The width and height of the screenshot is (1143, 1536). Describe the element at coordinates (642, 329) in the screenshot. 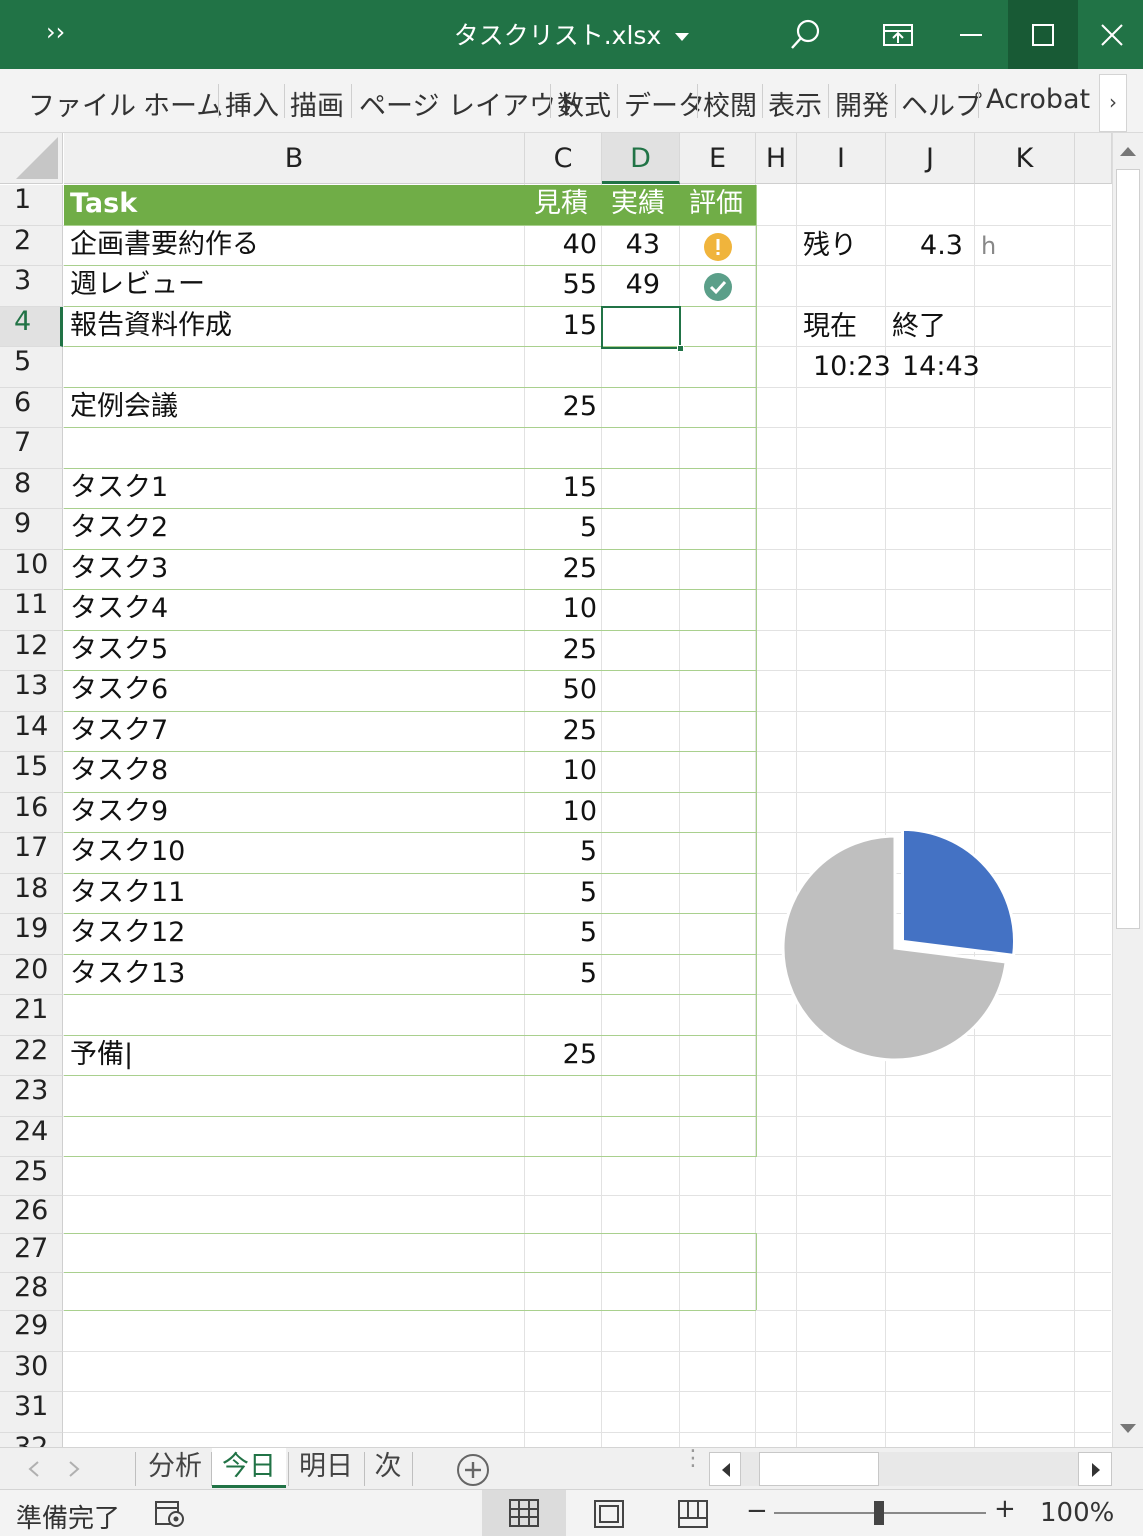

I see `active-cell-cursor` at that location.